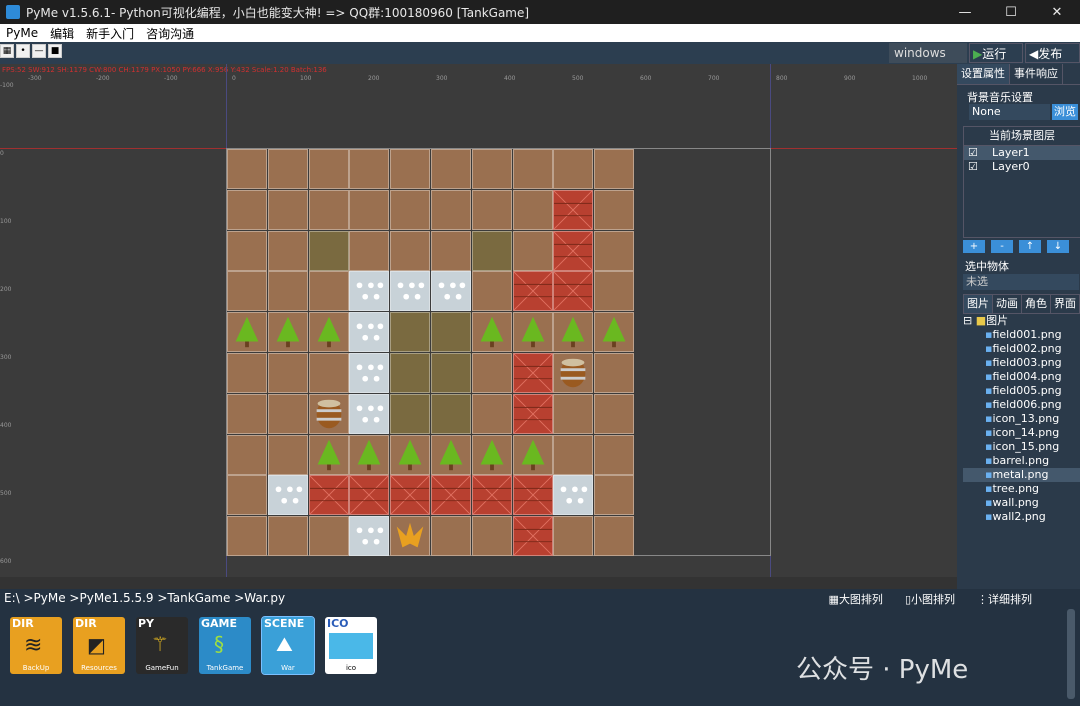  I want to click on line-icon: —, so click(39, 51).